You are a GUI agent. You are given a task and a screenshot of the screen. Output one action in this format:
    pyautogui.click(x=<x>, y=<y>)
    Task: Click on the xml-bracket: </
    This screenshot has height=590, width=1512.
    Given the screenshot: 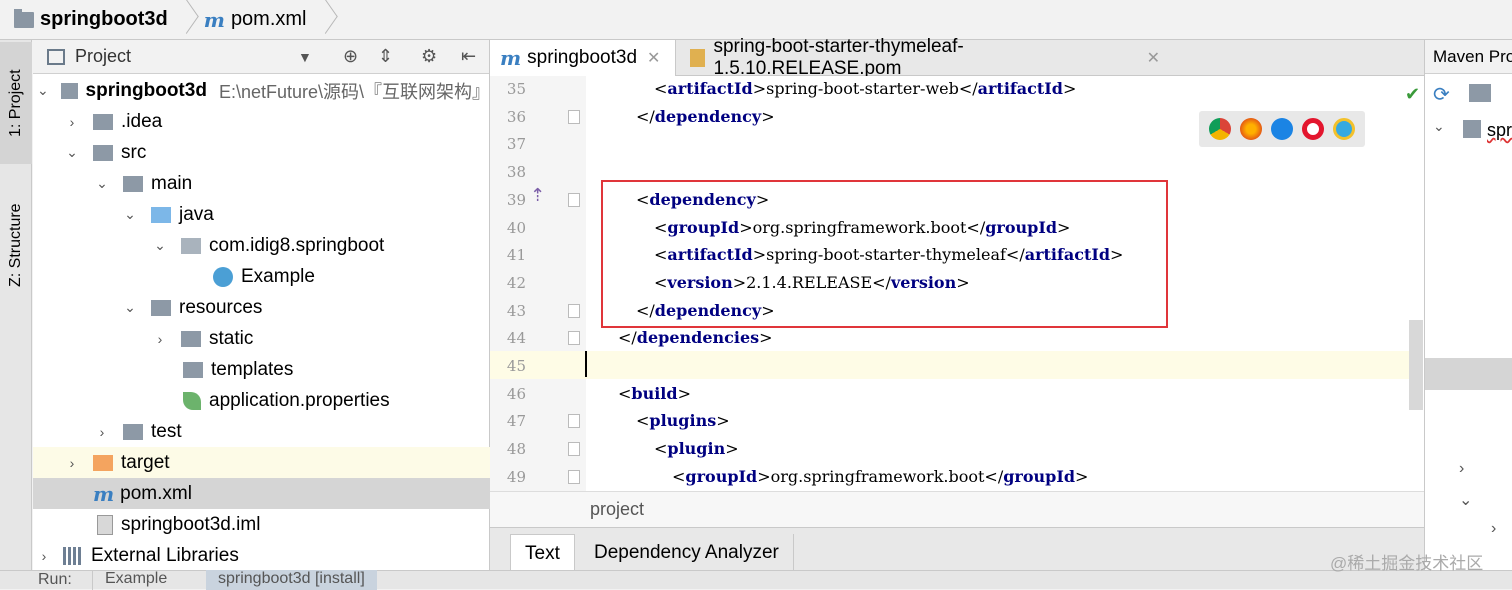 What is the action you would take?
    pyautogui.click(x=968, y=88)
    